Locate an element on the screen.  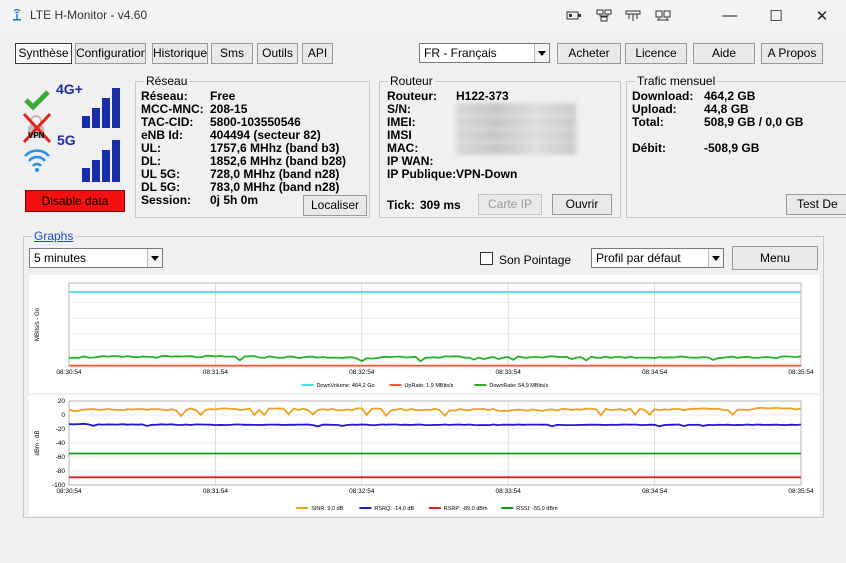
legend-label: UpRate: 1,9 MBits/s is located at coordinates (428, 386).